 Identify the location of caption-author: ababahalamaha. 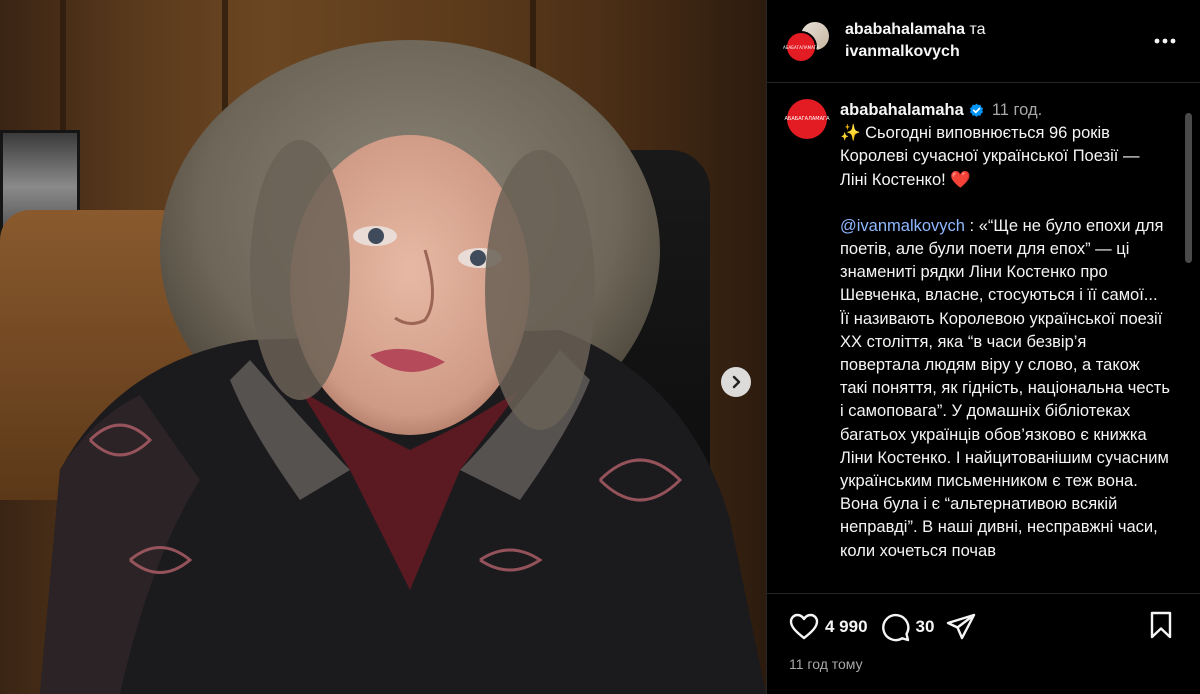
(902, 110).